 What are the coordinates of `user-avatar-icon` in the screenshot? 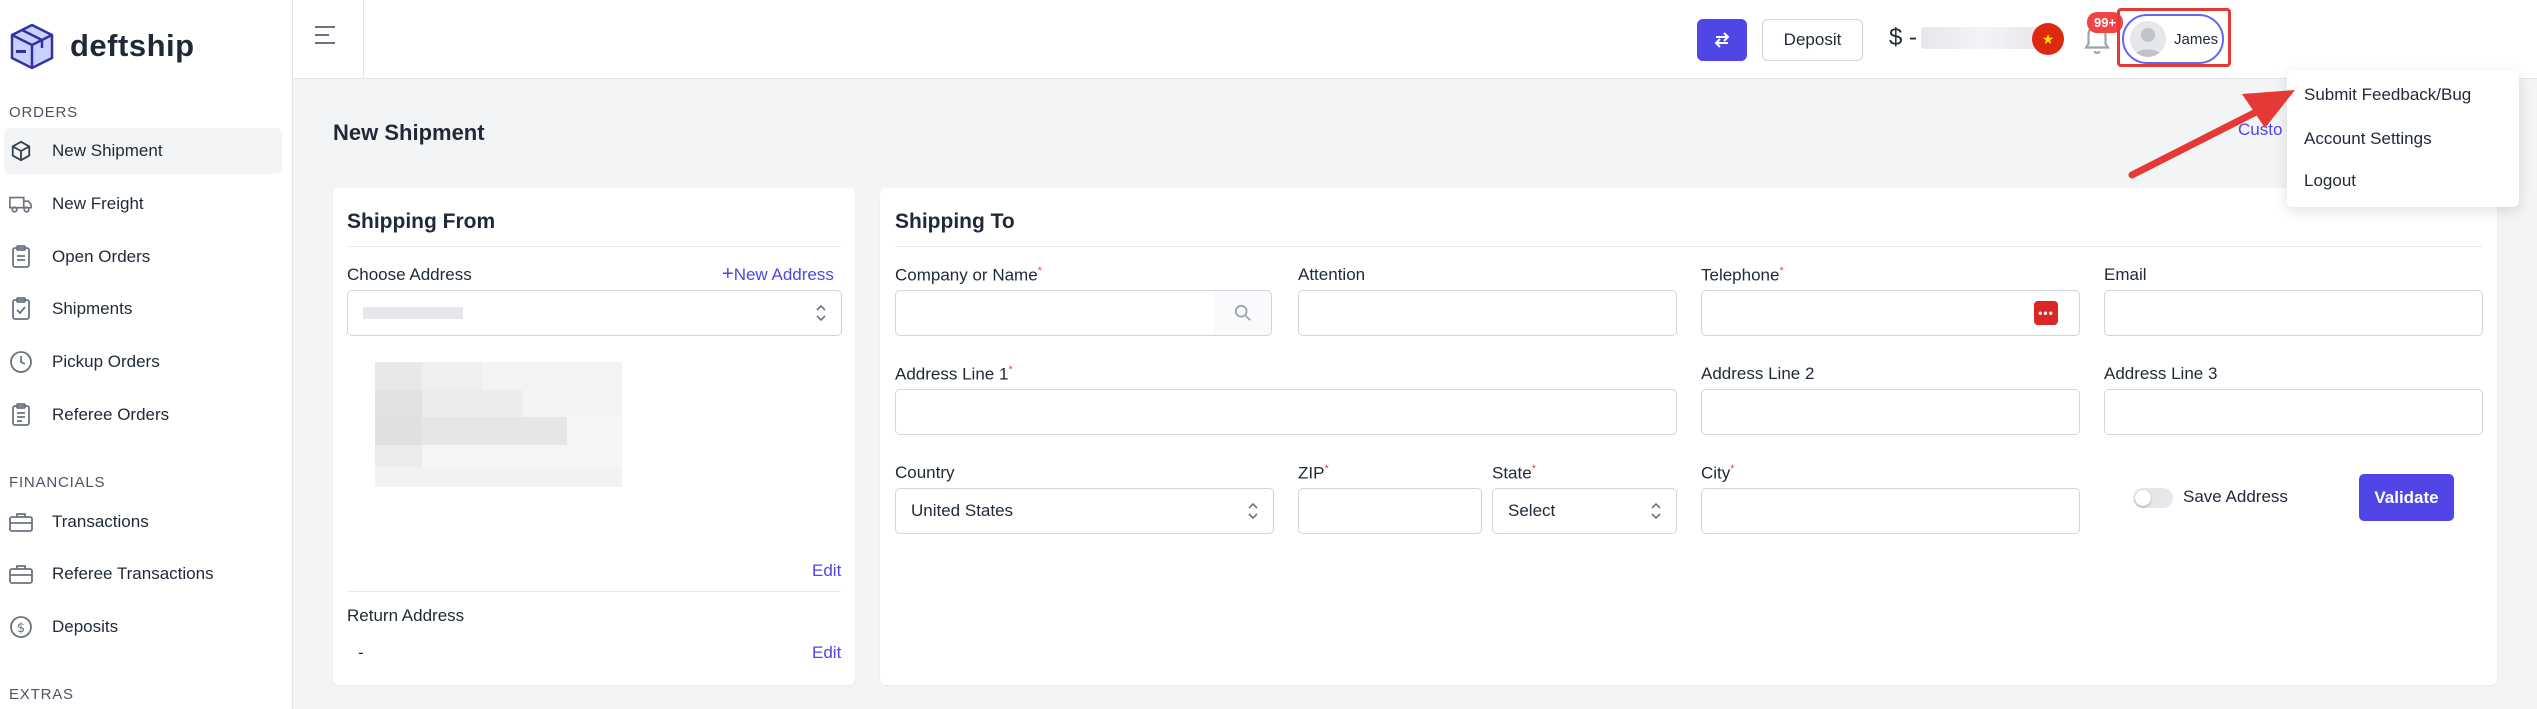 It's located at (2148, 42).